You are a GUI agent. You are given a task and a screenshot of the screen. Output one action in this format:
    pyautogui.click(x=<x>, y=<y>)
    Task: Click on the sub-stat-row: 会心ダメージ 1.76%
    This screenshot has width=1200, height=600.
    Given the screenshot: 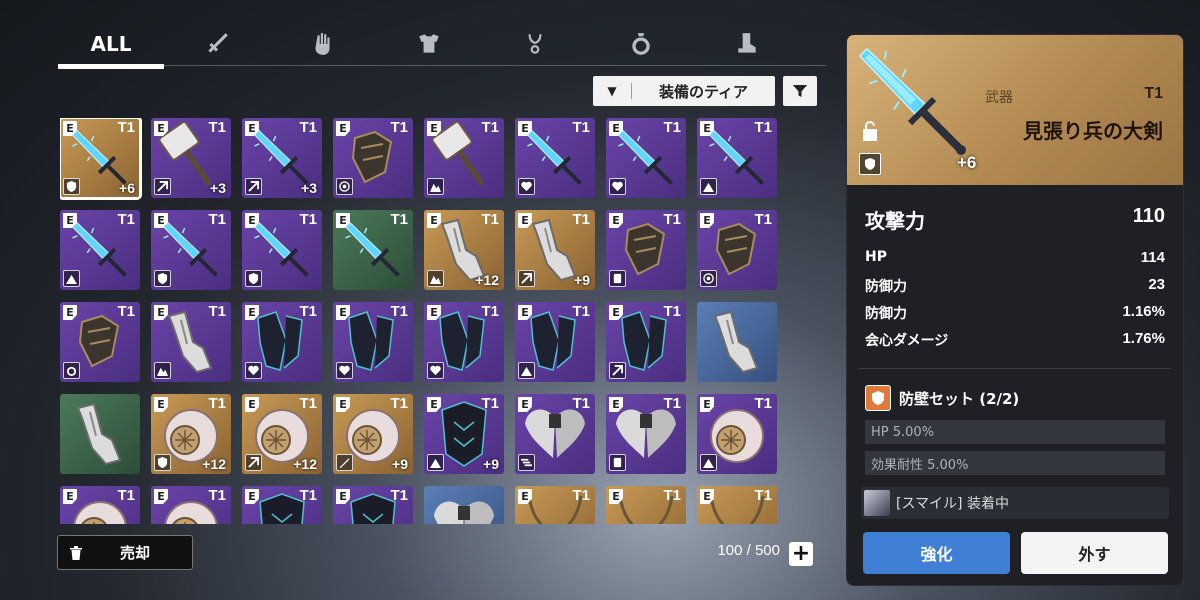 What is the action you would take?
    pyautogui.click(x=1015, y=343)
    